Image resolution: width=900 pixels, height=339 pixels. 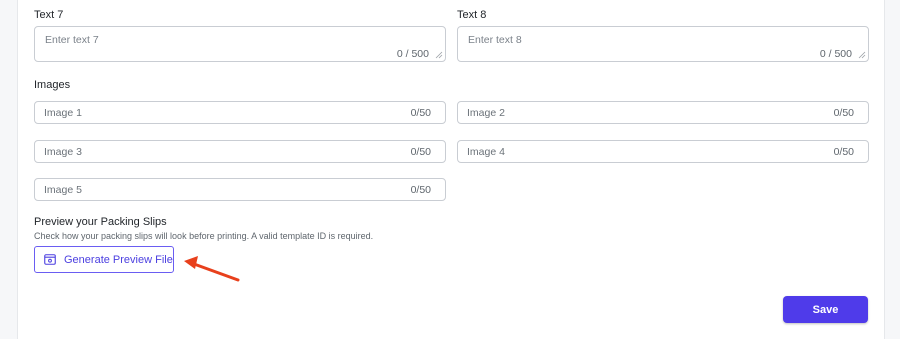 I want to click on text7-counter: 0 / 500, so click(x=412, y=54).